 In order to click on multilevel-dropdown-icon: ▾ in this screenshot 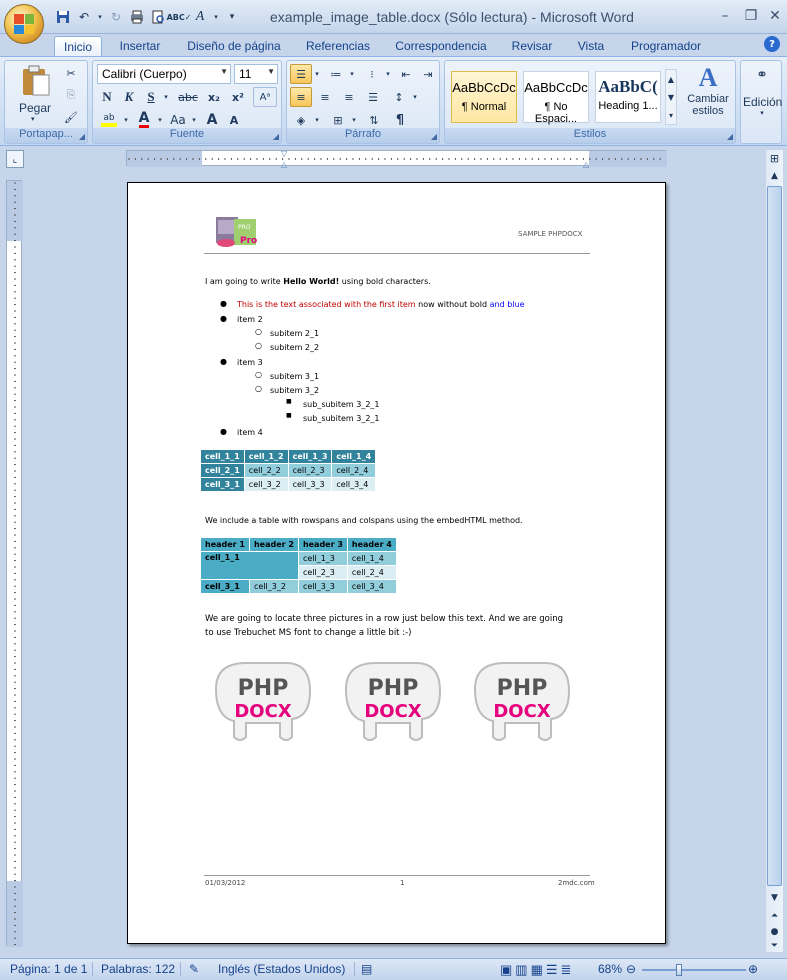, I will do `click(388, 74)`.